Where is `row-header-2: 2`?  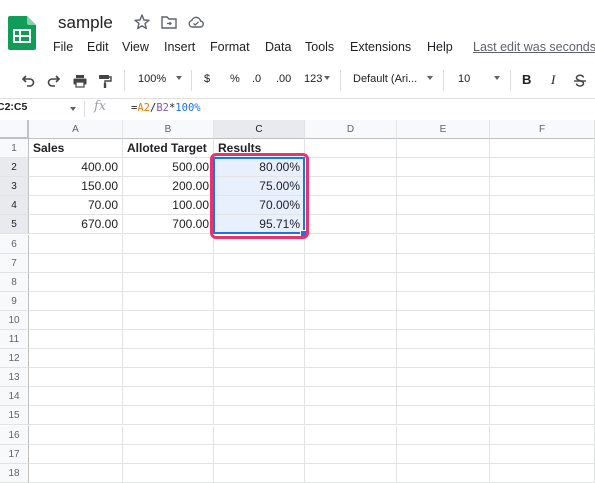 row-header-2: 2 is located at coordinates (14, 168).